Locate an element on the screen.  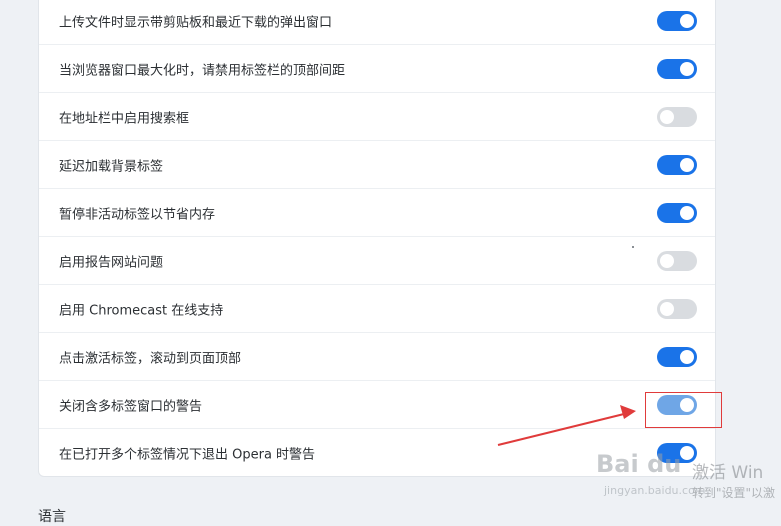
setting-row-report-issue: 启用报告网站问题 is located at coordinates (377, 261).